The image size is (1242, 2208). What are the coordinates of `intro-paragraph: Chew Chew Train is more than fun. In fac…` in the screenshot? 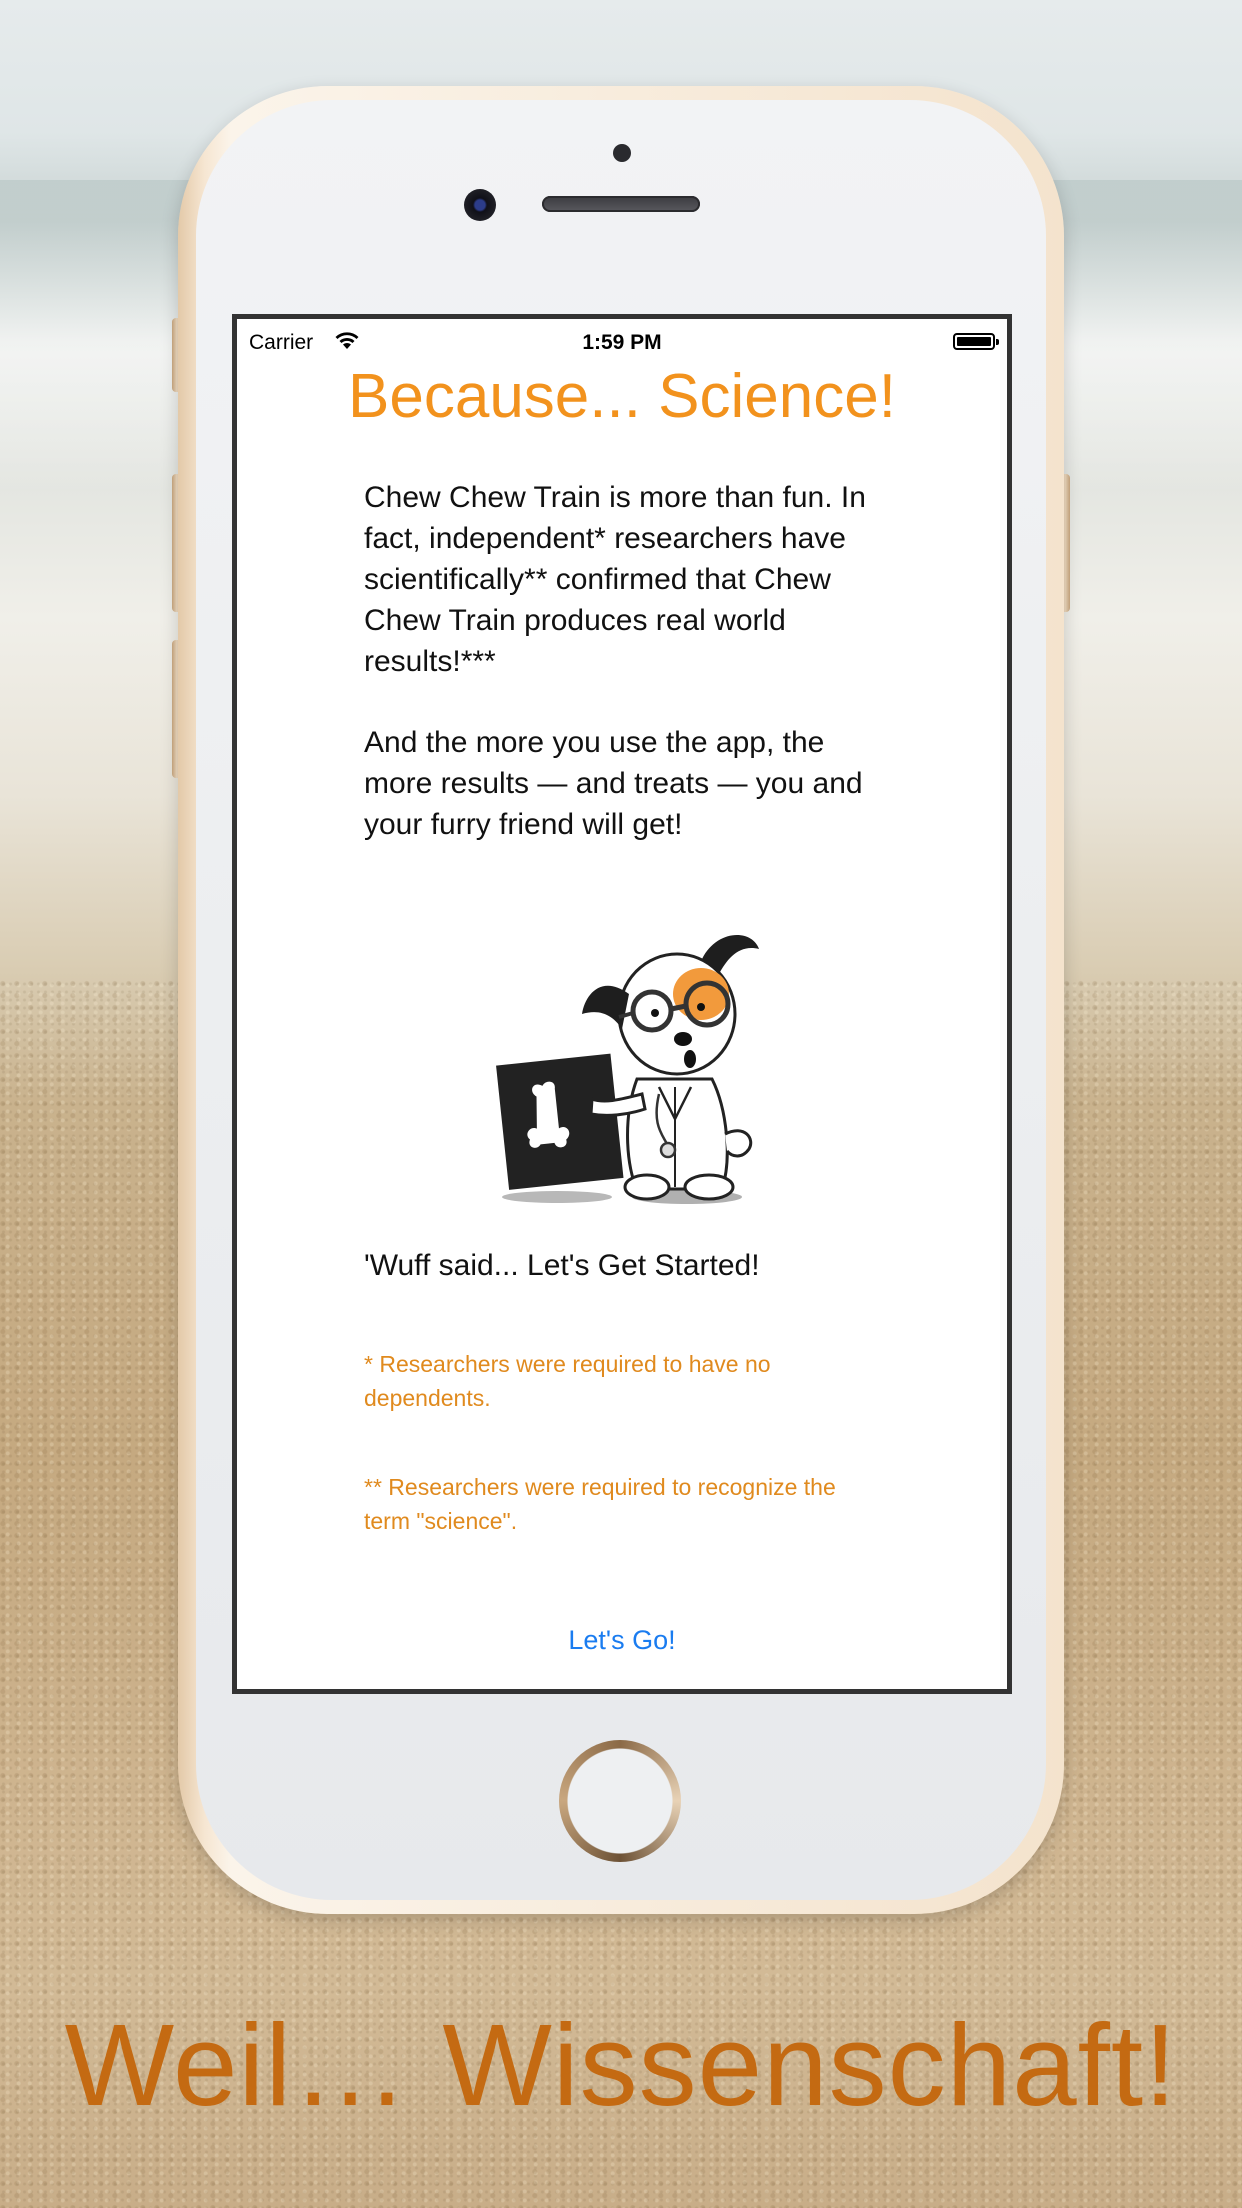 It's located at (615, 579).